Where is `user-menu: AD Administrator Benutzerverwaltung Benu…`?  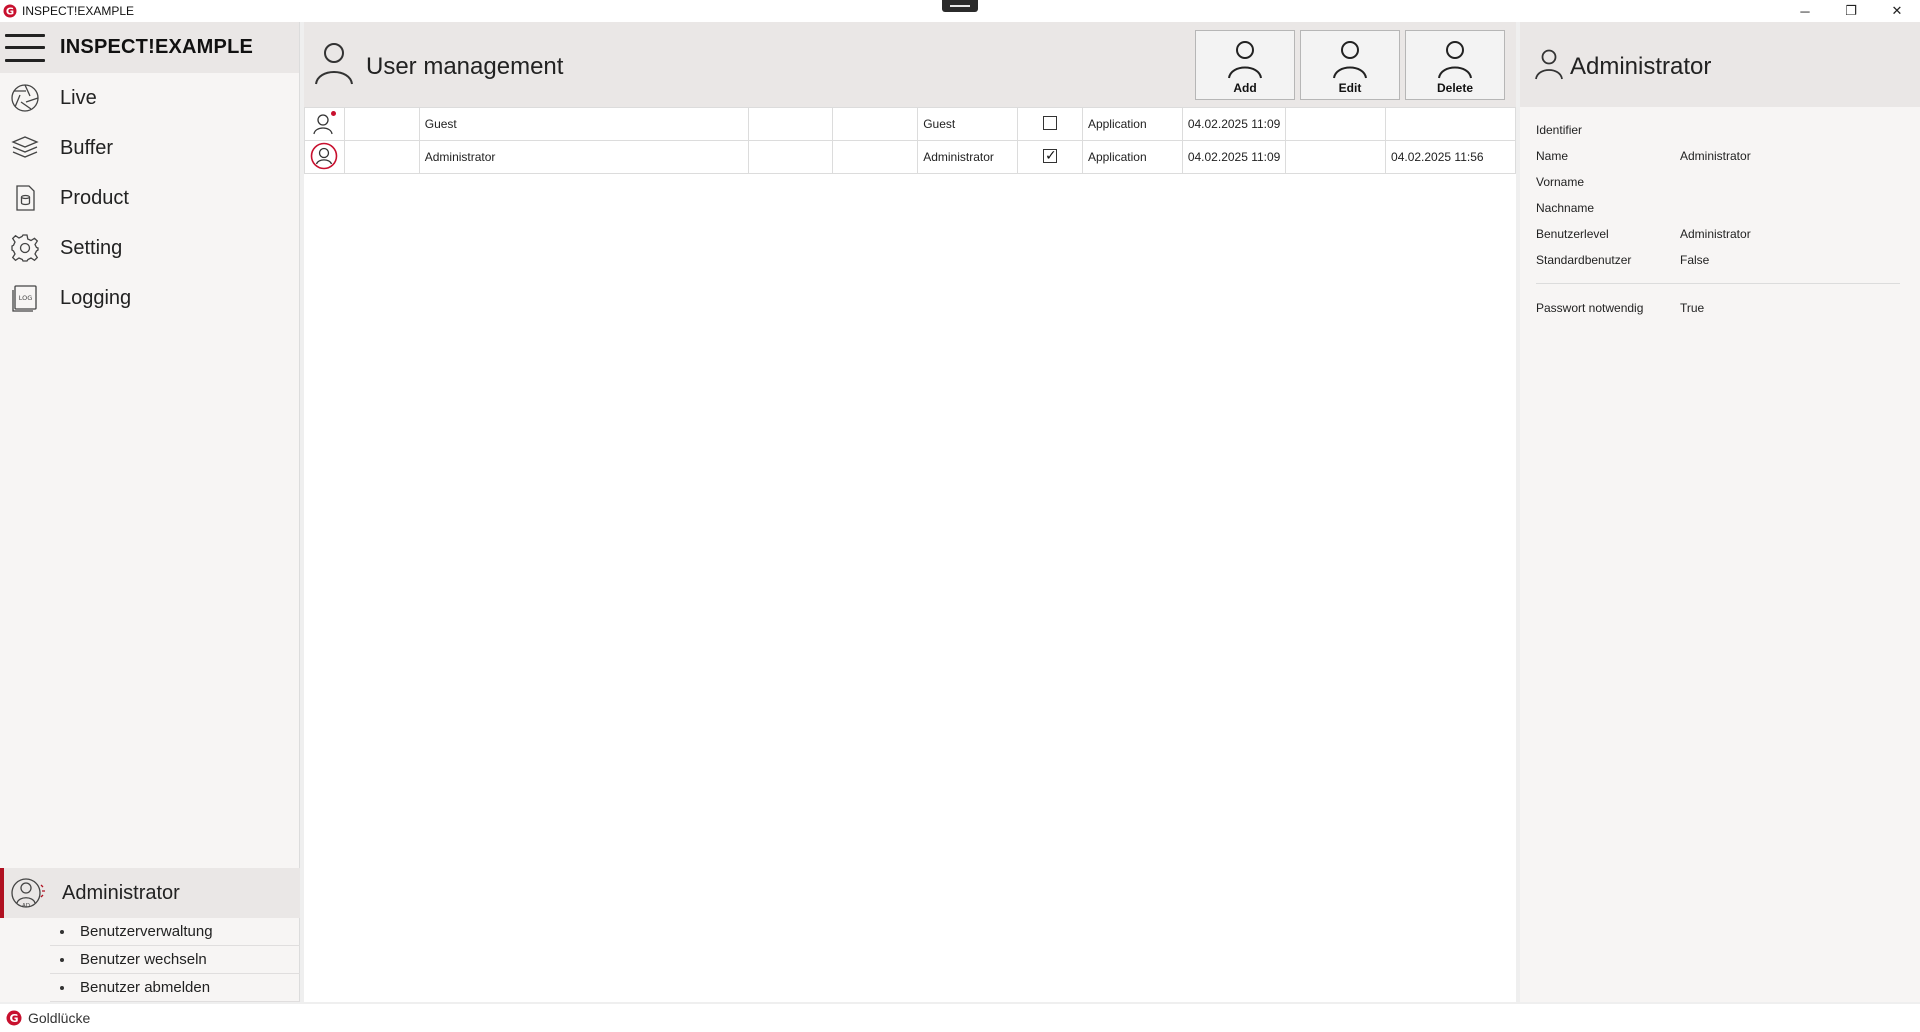
user-menu: AD Administrator Benutzerverwaltung Benu… is located at coordinates (150, 935).